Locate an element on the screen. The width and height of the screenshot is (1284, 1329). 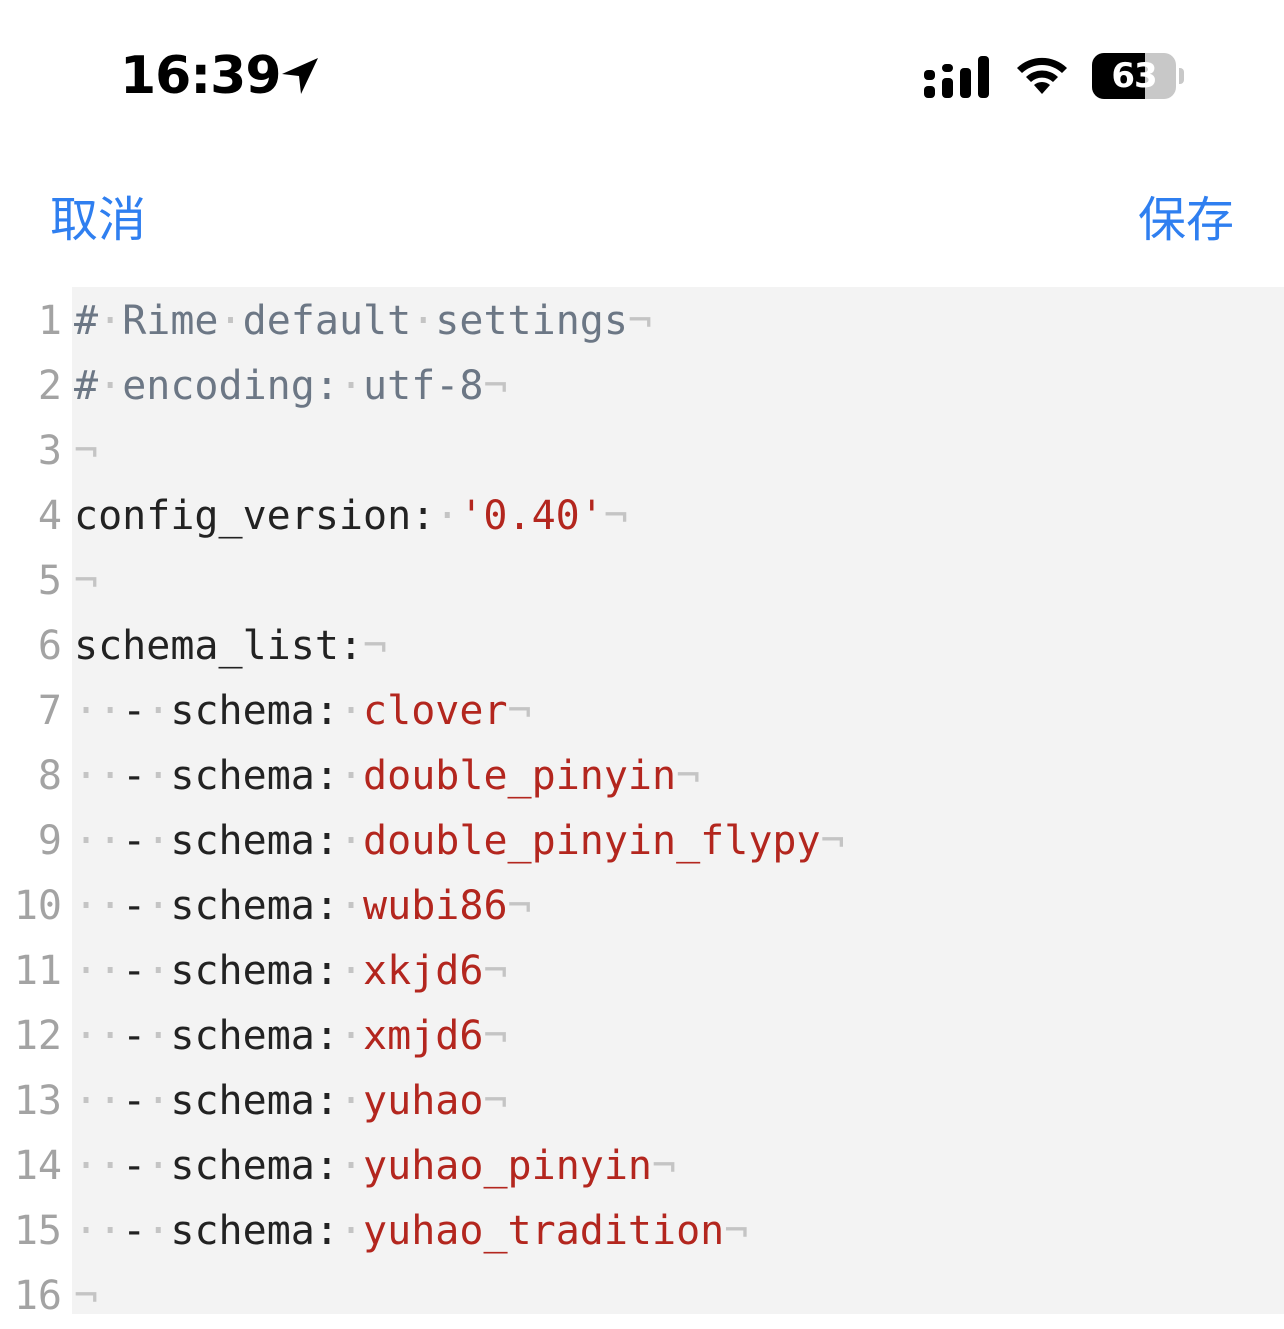
line-content: ··-·schema:·clover¬ is located at coordinates (303, 711).